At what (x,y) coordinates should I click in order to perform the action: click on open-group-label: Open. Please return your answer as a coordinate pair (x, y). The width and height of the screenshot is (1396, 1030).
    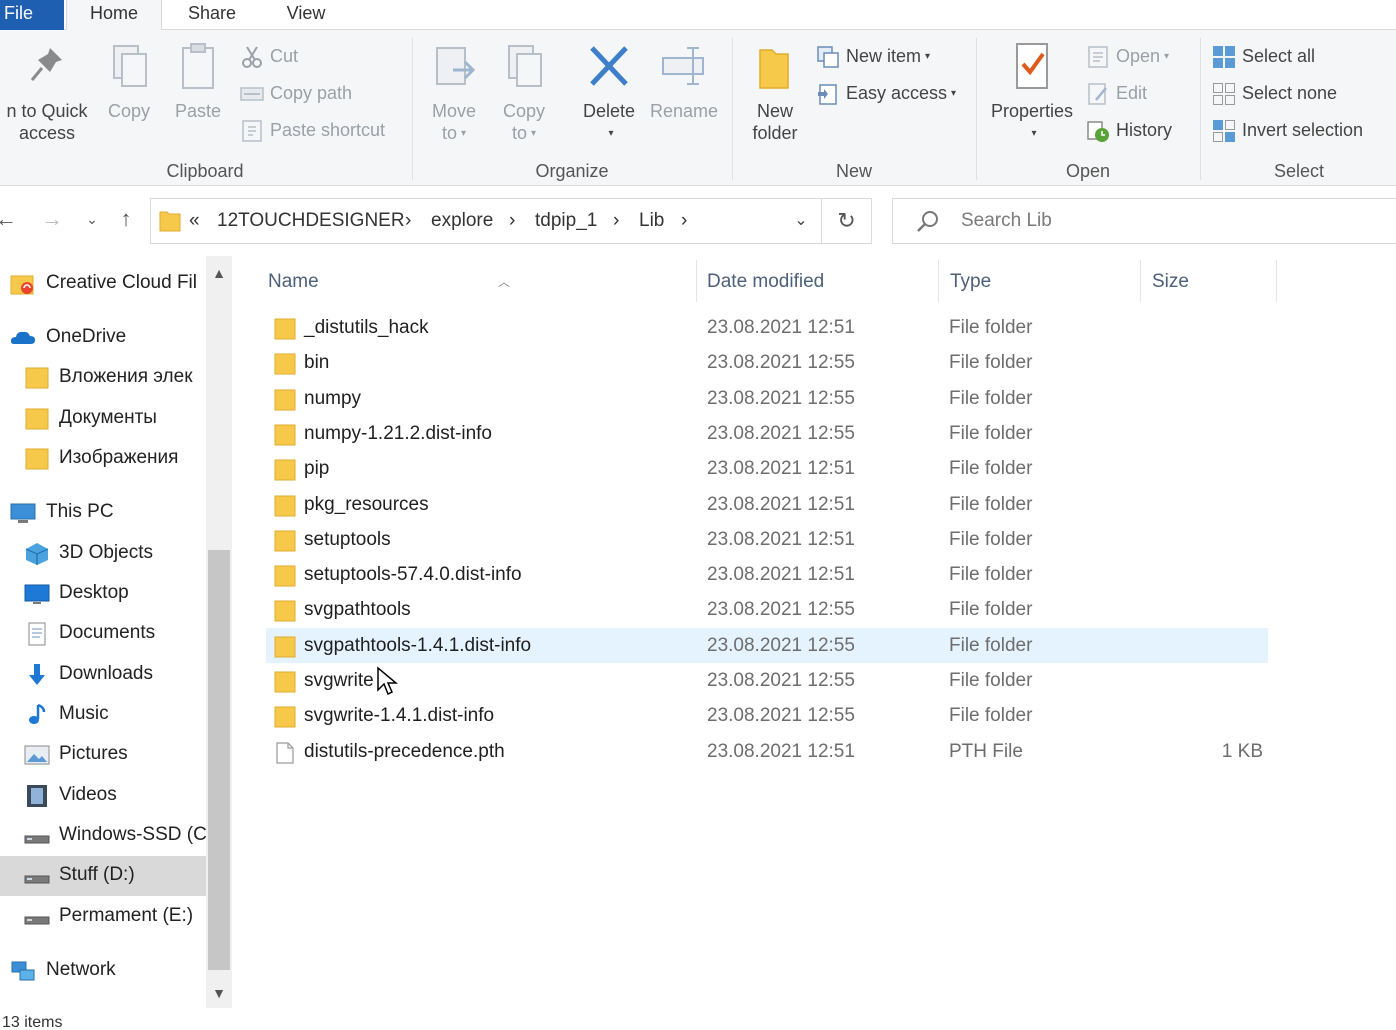
    Looking at the image, I should click on (1088, 171).